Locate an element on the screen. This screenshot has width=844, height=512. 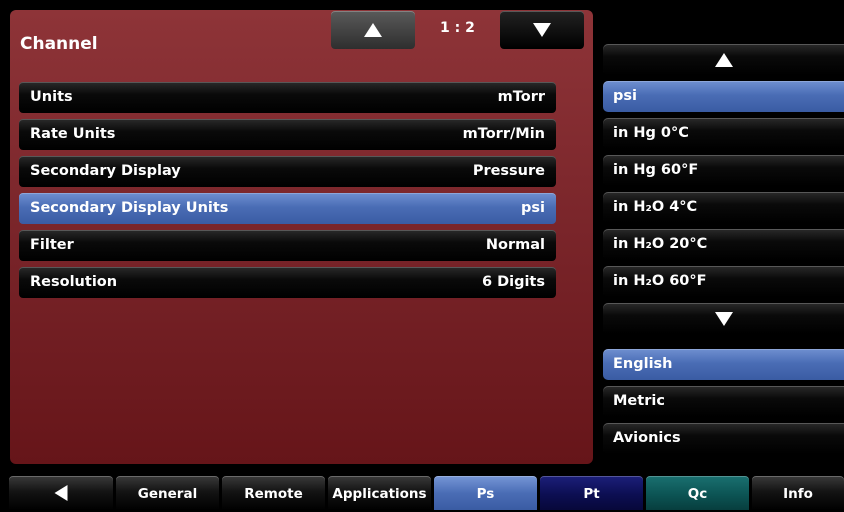
back-button is located at coordinates (61, 493).